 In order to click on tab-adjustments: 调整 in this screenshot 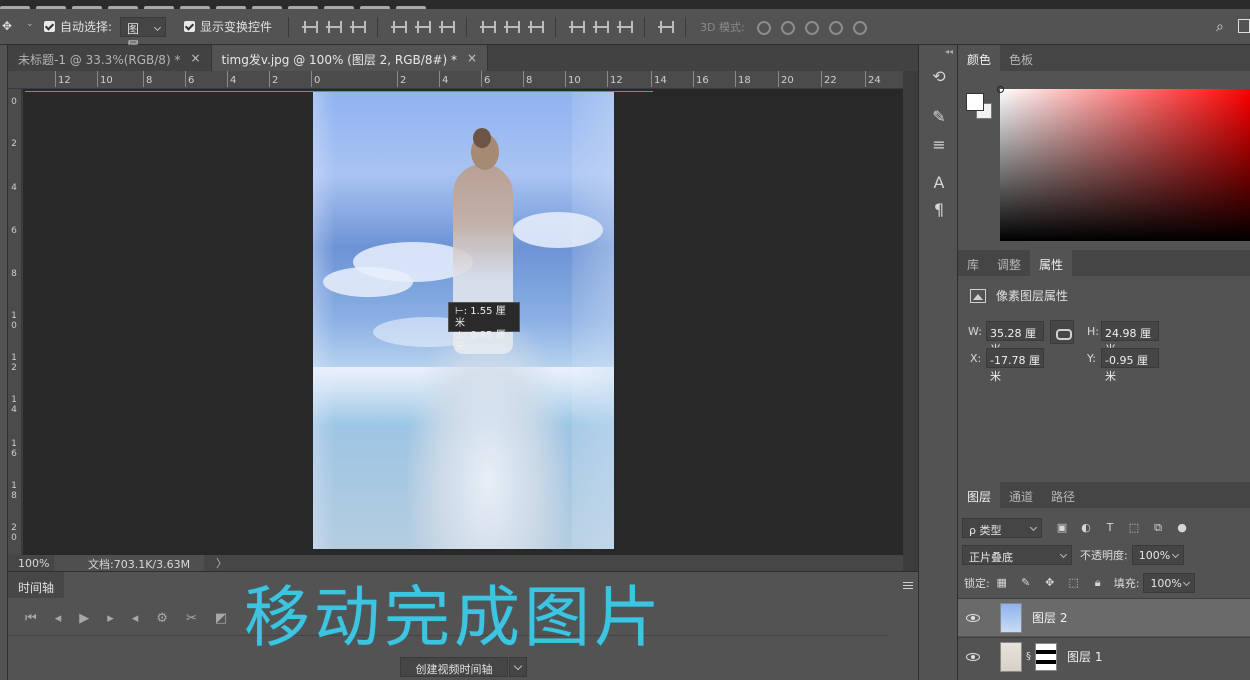, I will do `click(1009, 263)`.